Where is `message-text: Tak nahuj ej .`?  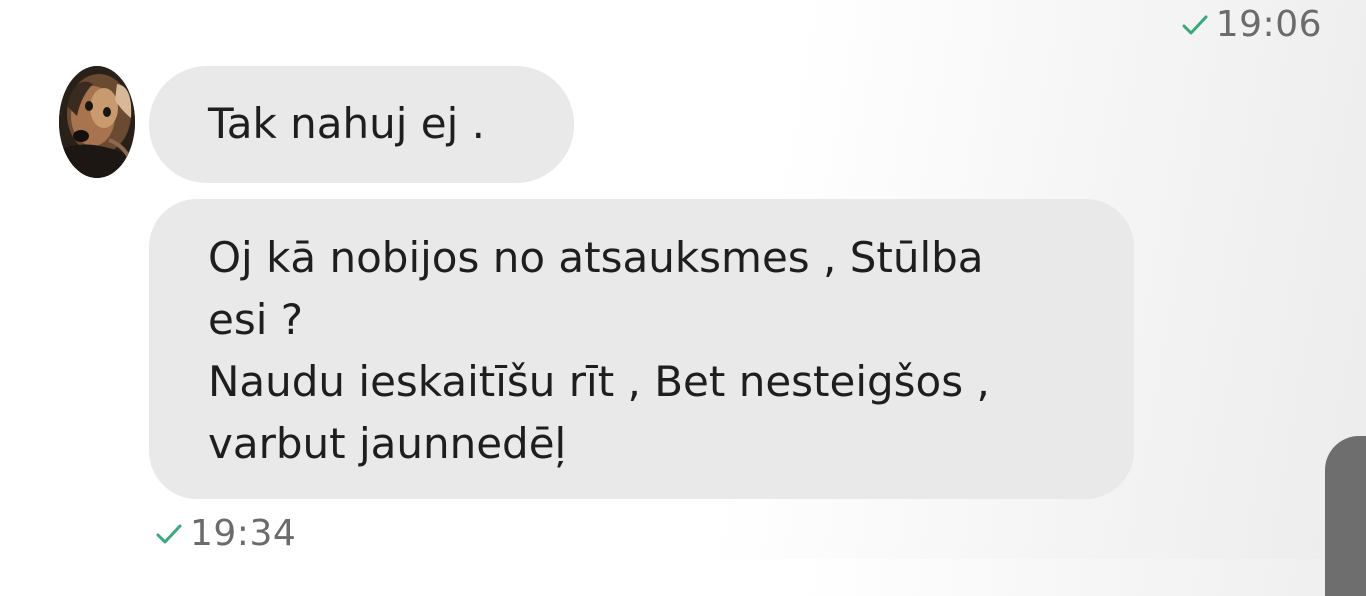
message-text: Tak nahuj ej . is located at coordinates (346, 123).